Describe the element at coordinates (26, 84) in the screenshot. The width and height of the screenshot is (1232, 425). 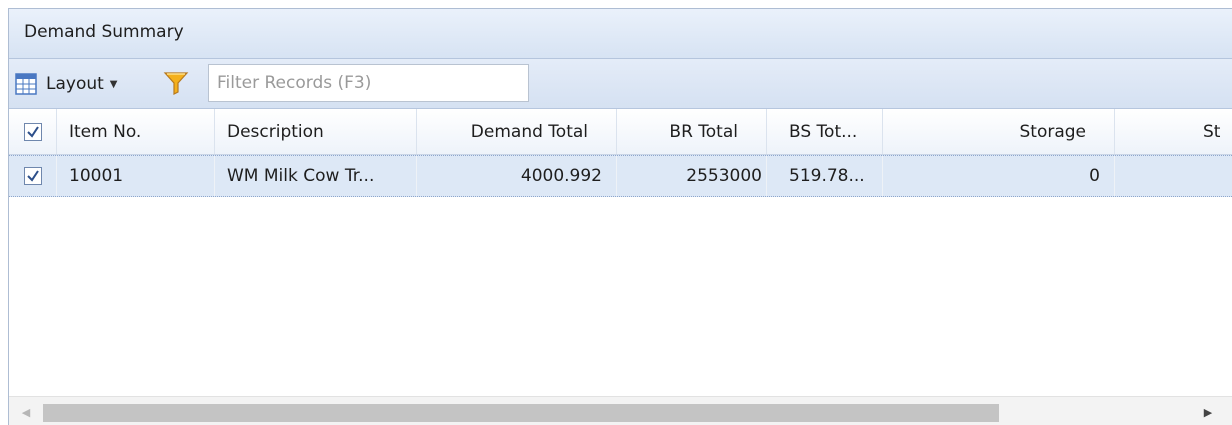
I see `grid-layout-icon` at that location.